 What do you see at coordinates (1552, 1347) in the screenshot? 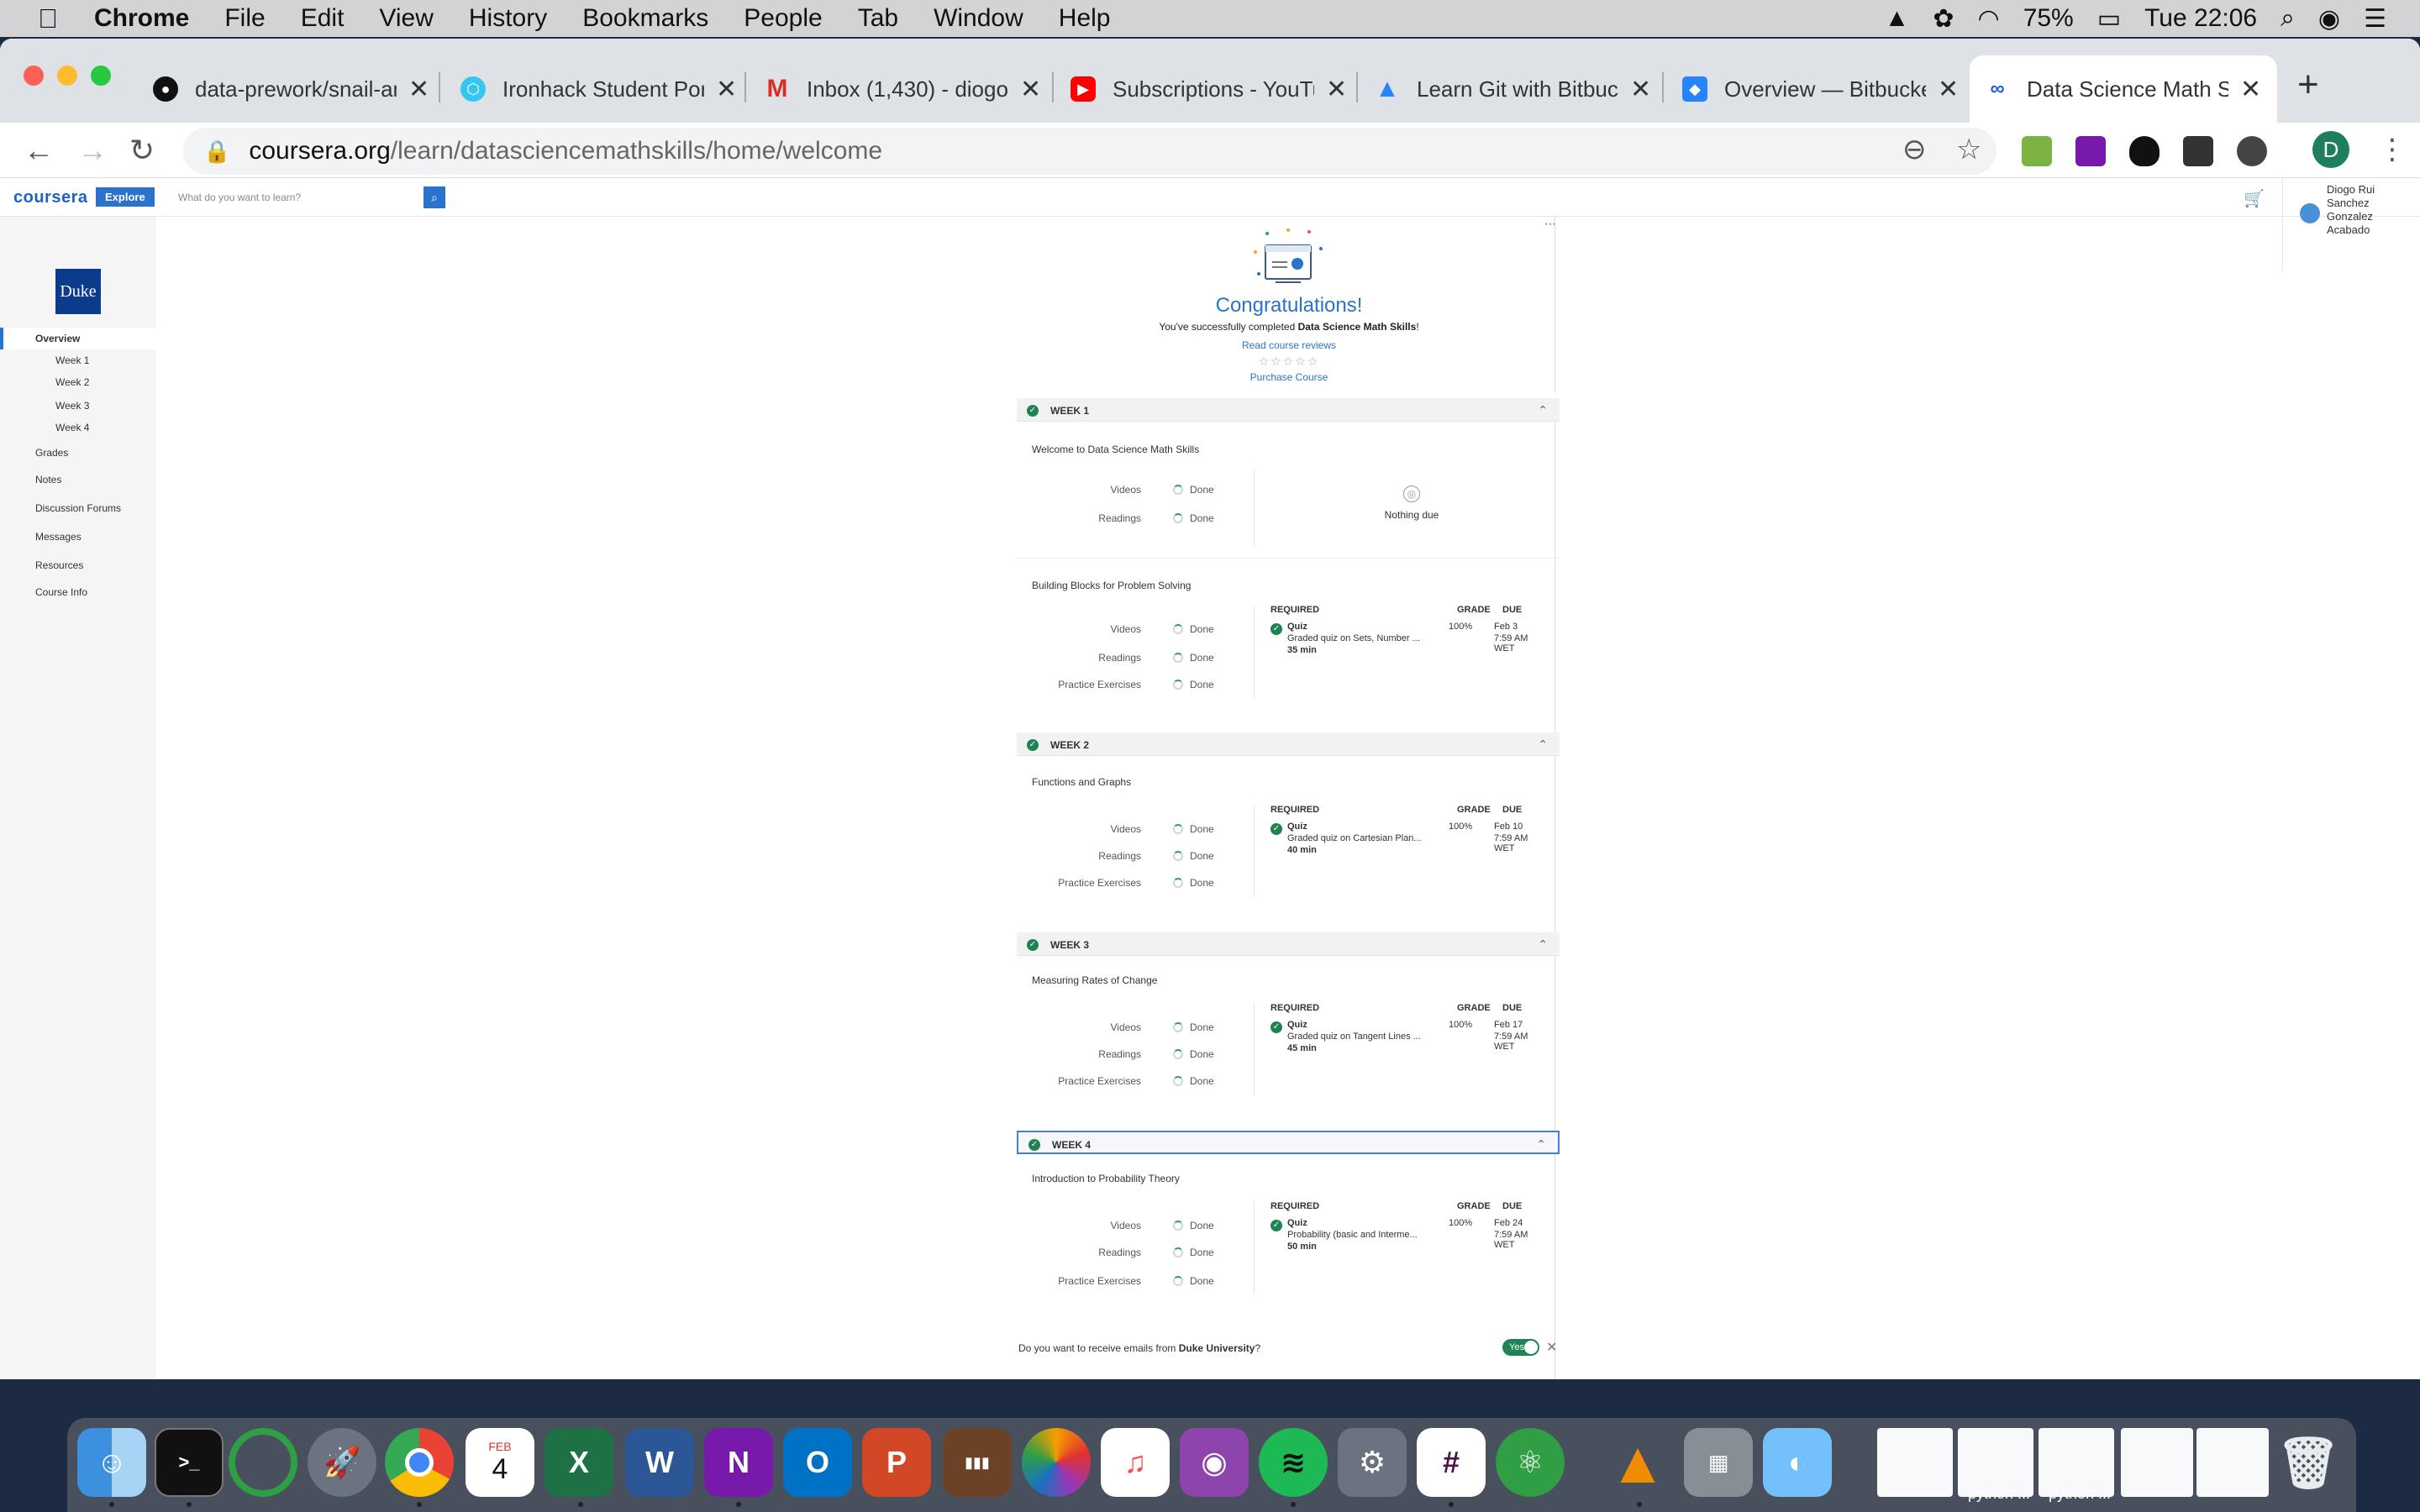
I see `close-email-prompt-icon: ✕` at bounding box center [1552, 1347].